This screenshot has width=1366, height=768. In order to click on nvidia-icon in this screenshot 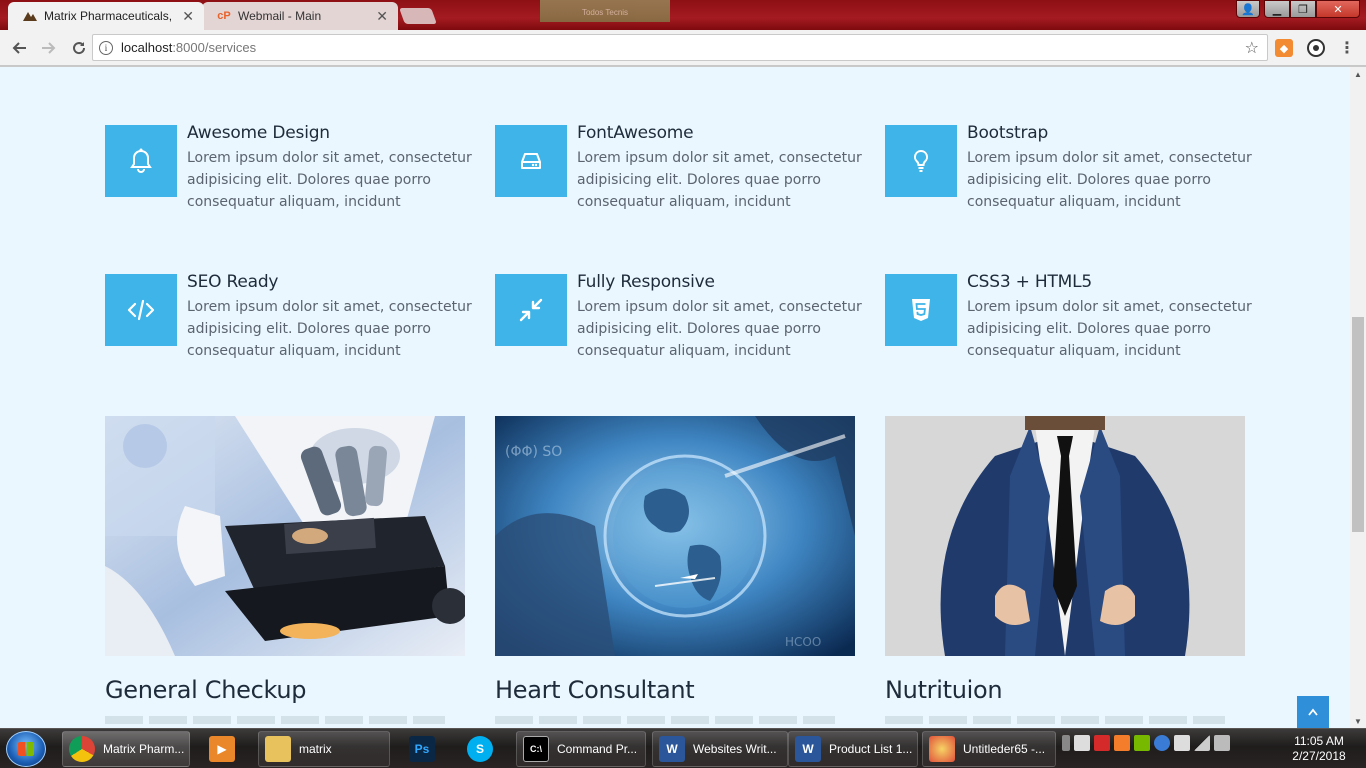, I will do `click(1142, 743)`.